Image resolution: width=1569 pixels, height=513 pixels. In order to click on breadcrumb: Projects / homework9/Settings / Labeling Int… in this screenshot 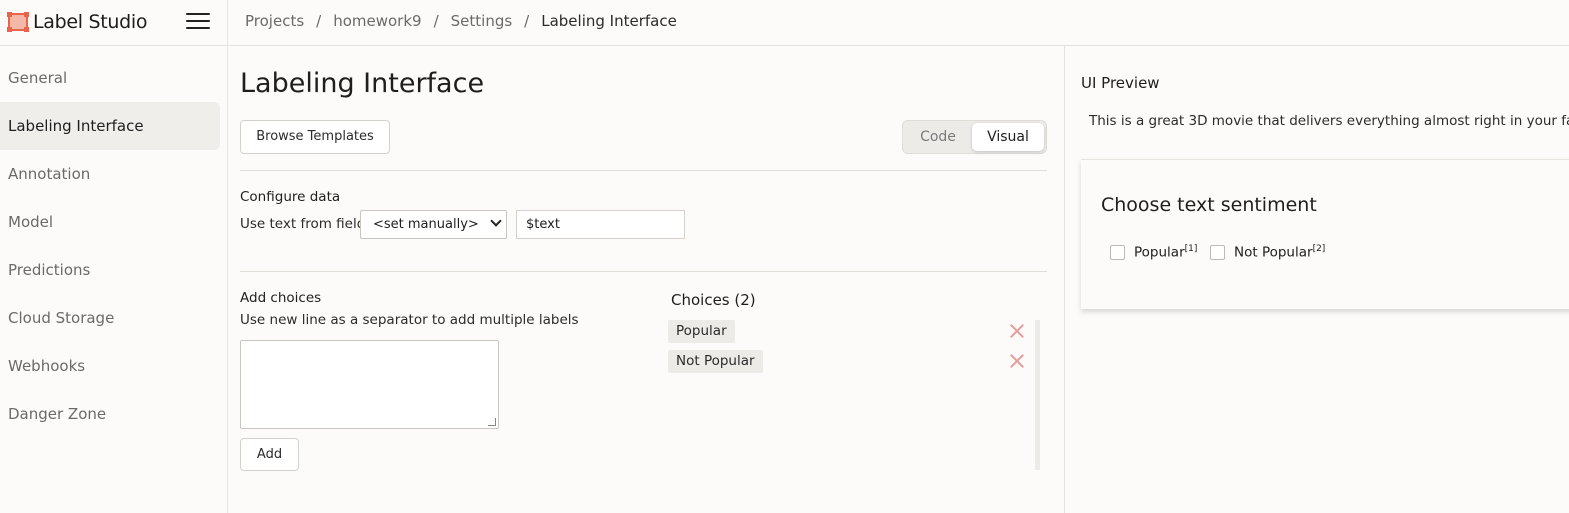, I will do `click(461, 21)`.